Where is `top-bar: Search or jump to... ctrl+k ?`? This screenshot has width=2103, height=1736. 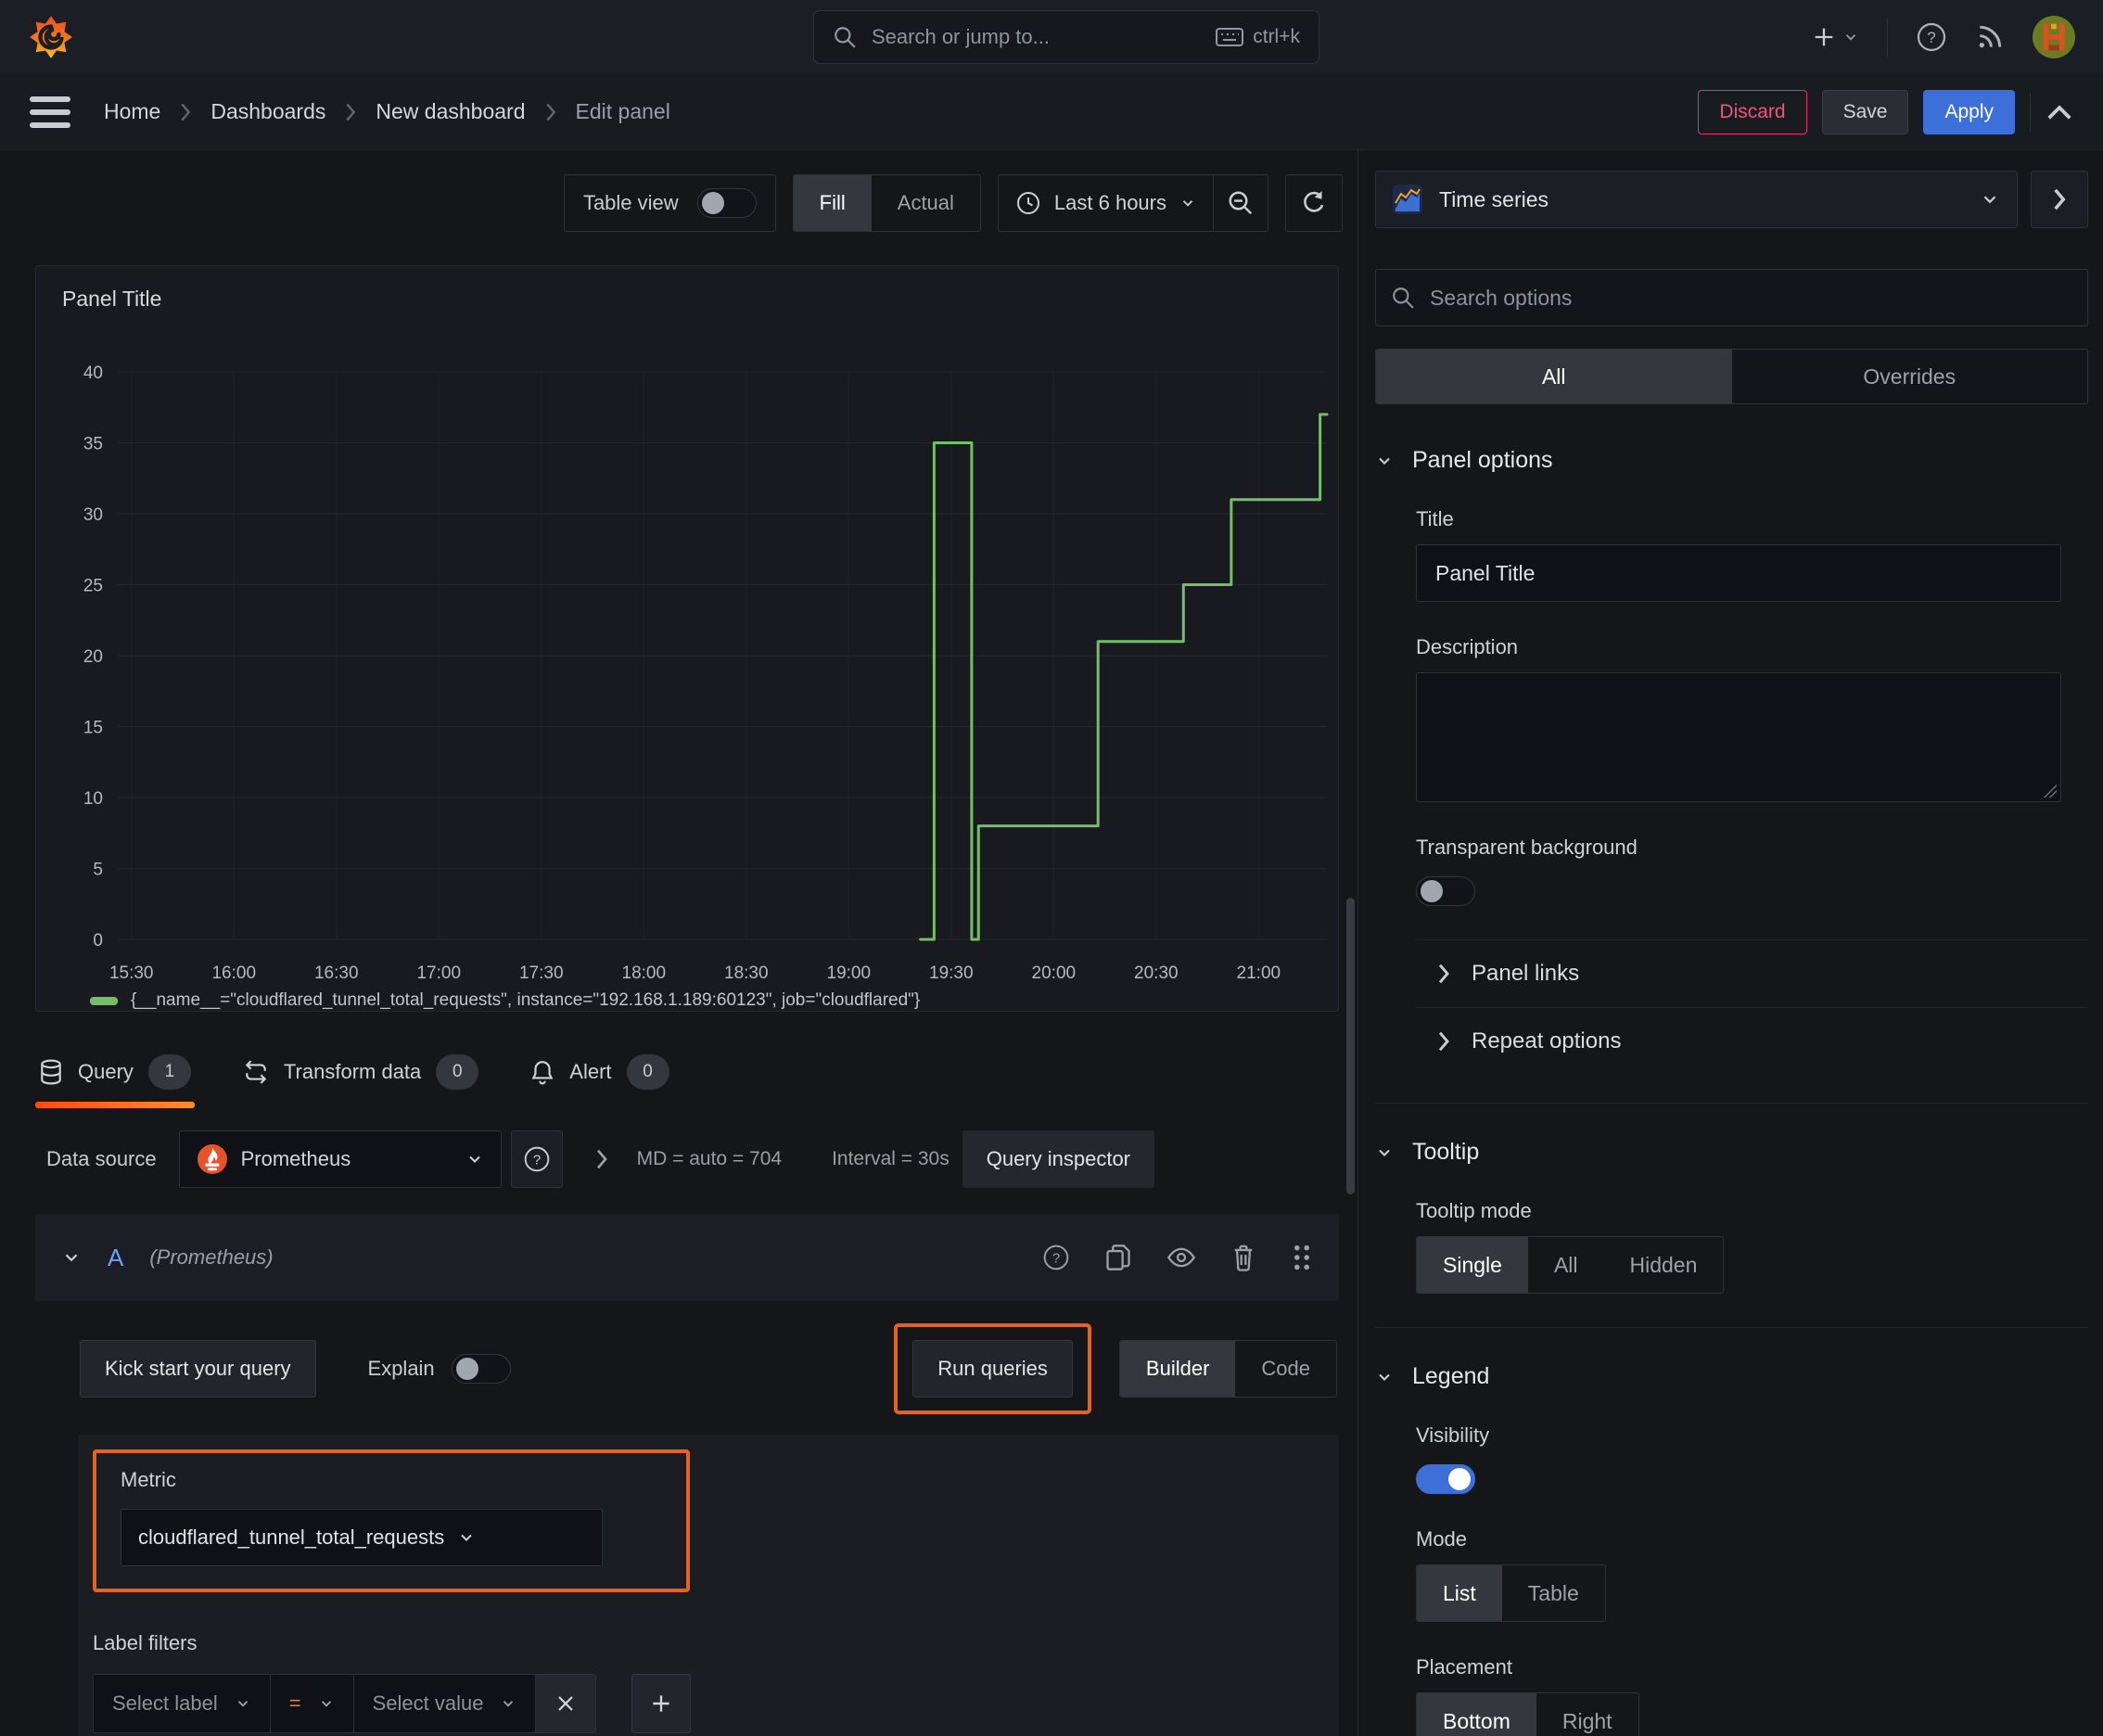 top-bar: Search or jump to... ctrl+k ? is located at coordinates (1051, 37).